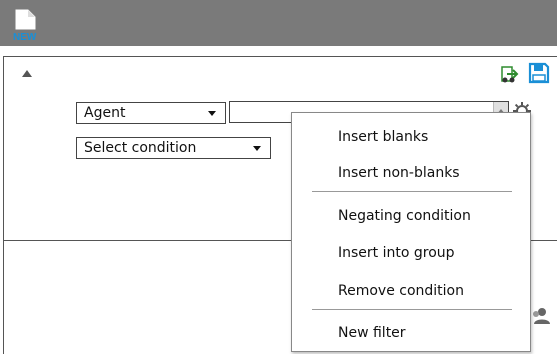  Describe the element at coordinates (399, 173) in the screenshot. I see `menu-item-insert-non-blanks: Insert non-blanks` at that location.